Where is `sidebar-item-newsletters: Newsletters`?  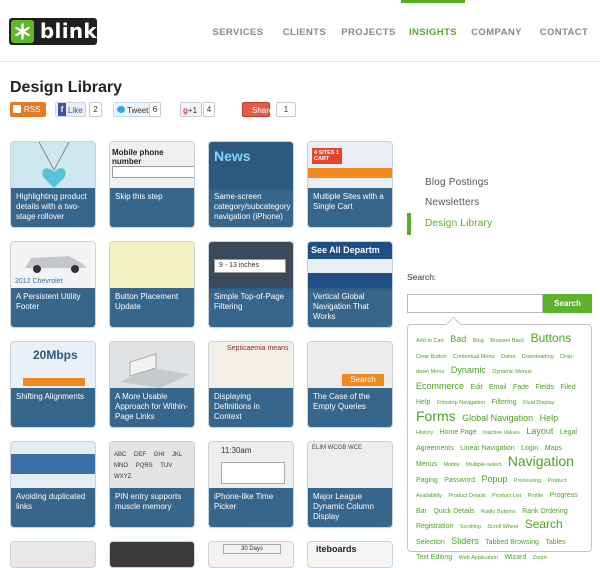
sidebar-item-newsletters: Newsletters is located at coordinates (452, 202).